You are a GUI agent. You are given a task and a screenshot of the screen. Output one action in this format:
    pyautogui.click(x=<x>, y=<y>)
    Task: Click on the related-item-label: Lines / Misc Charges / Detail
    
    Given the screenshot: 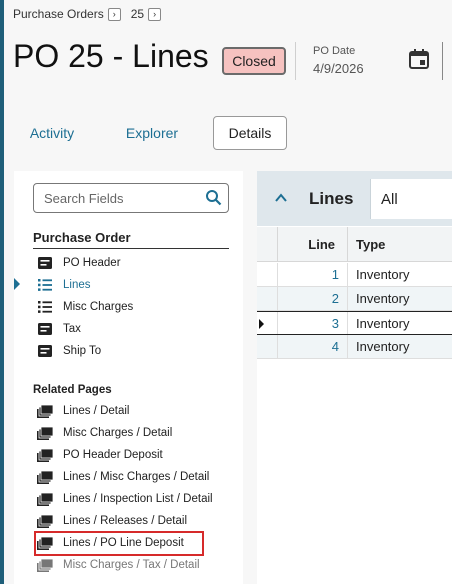 What is the action you would take?
    pyautogui.click(x=136, y=477)
    